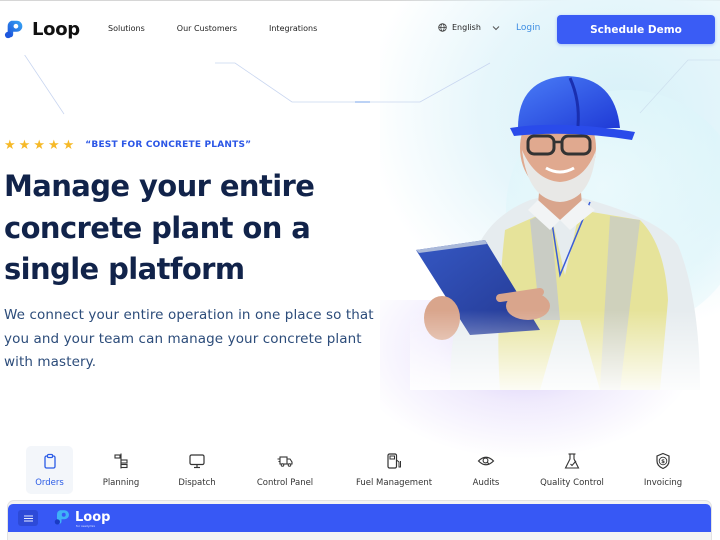 The image size is (720, 540). Describe the element at coordinates (486, 483) in the screenshot. I see `tab-label: Audits` at that location.